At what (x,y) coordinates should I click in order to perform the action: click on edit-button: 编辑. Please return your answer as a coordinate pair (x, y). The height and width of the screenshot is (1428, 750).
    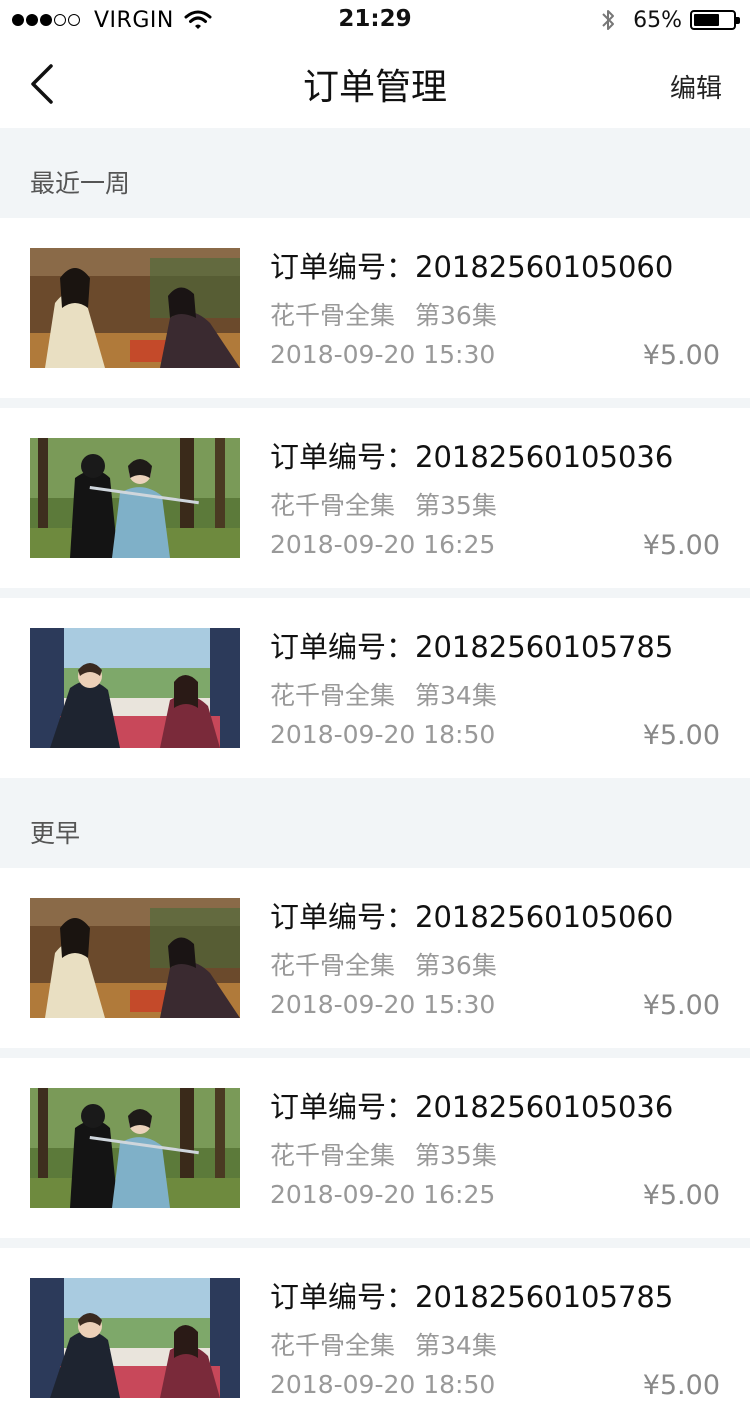
    Looking at the image, I should click on (696, 86).